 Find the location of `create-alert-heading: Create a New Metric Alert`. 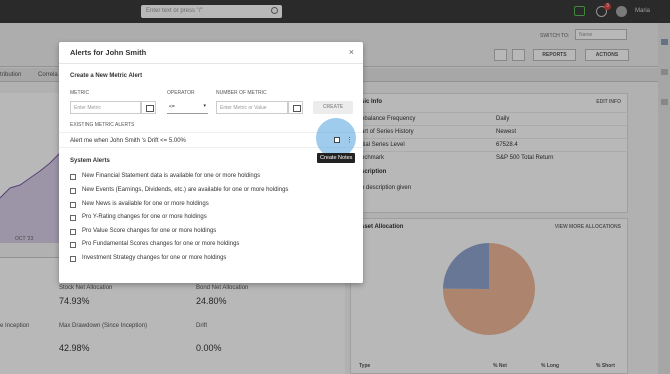

create-alert-heading: Create a New Metric Alert is located at coordinates (106, 76).